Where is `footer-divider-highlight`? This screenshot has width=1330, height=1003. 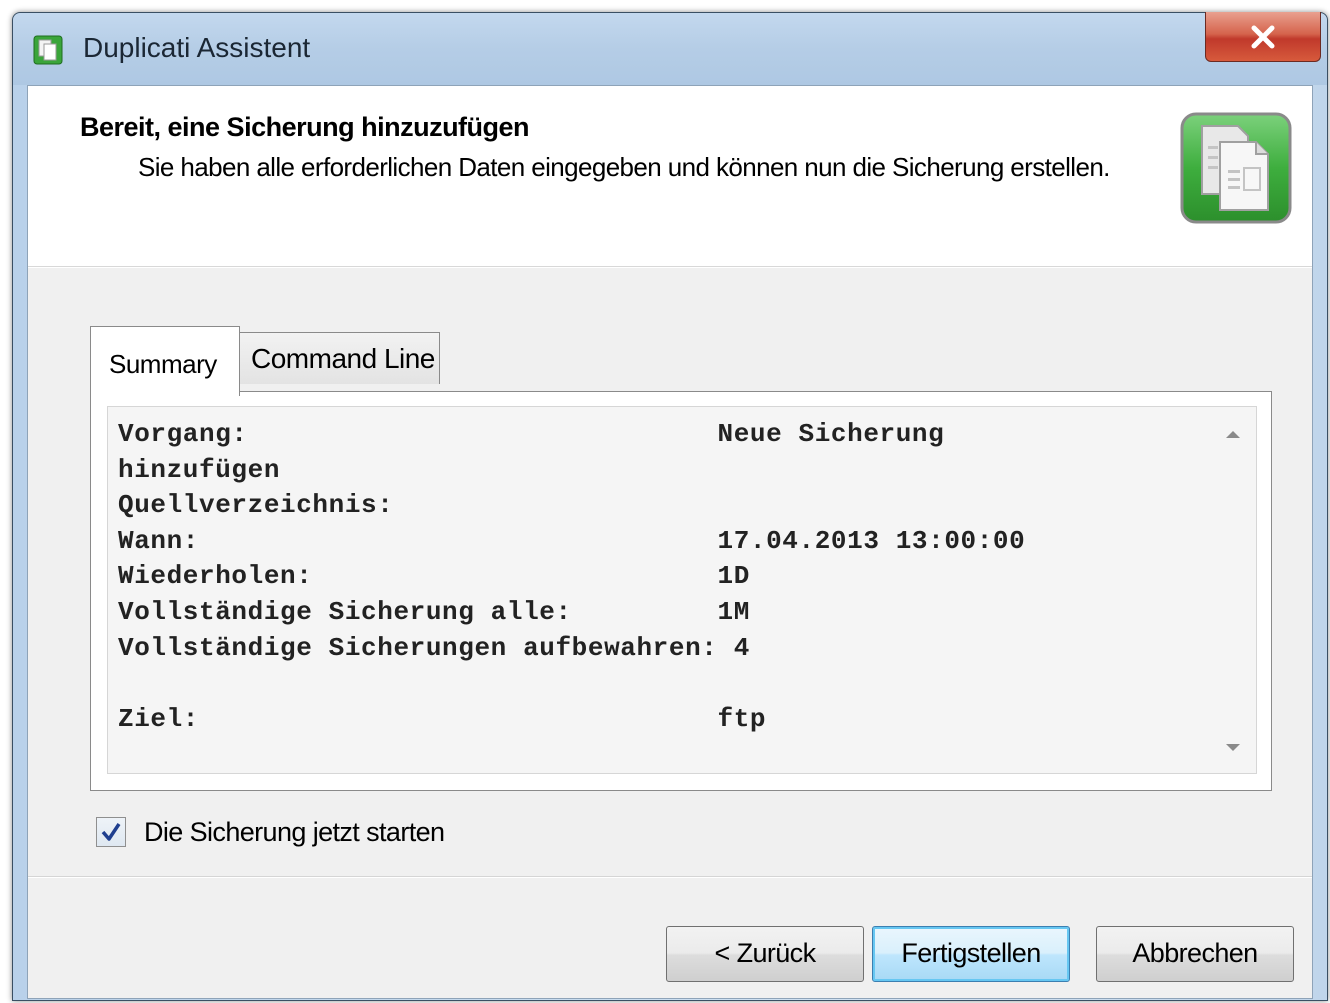 footer-divider-highlight is located at coordinates (670, 877).